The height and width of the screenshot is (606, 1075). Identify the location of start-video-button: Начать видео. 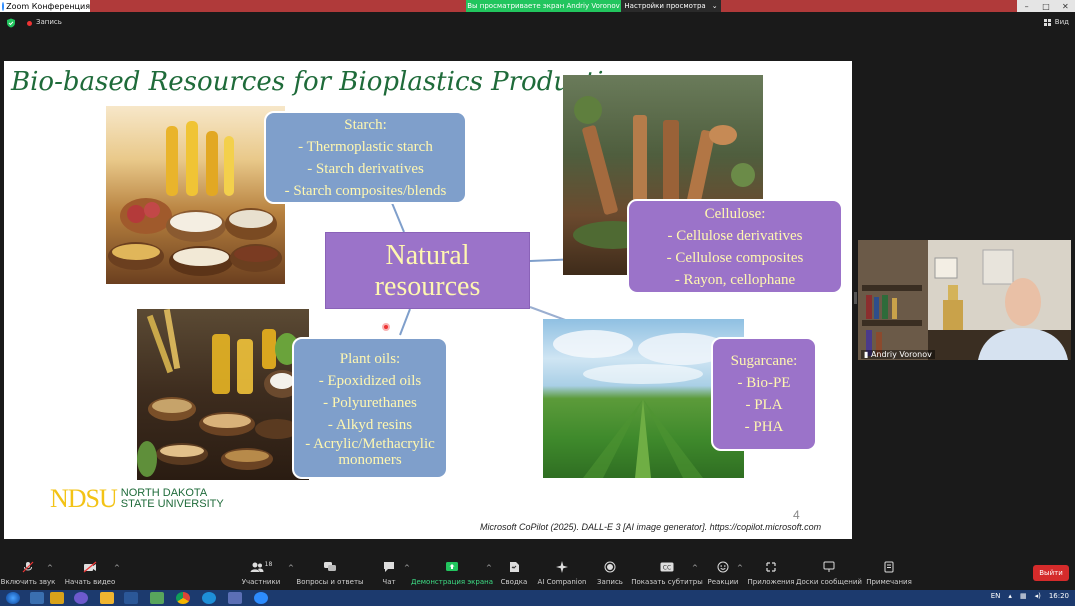
(90, 573).